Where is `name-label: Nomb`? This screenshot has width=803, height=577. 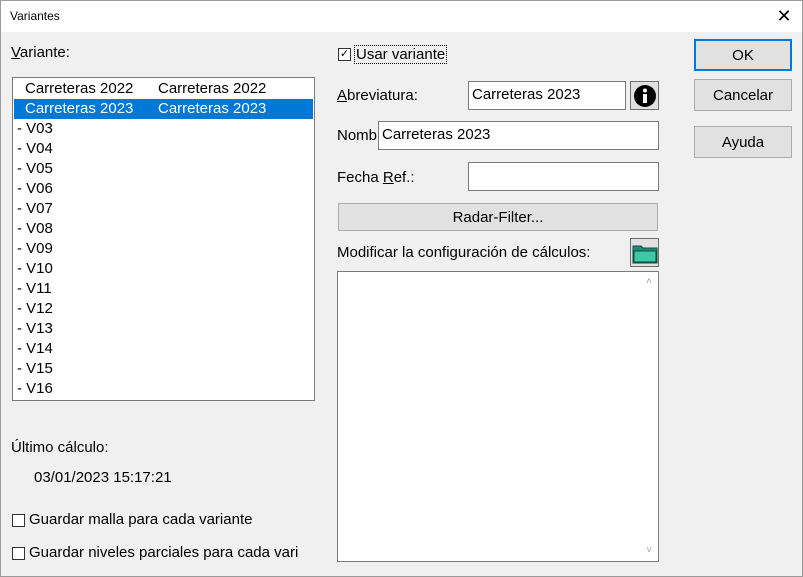
name-label: Nomb is located at coordinates (357, 135).